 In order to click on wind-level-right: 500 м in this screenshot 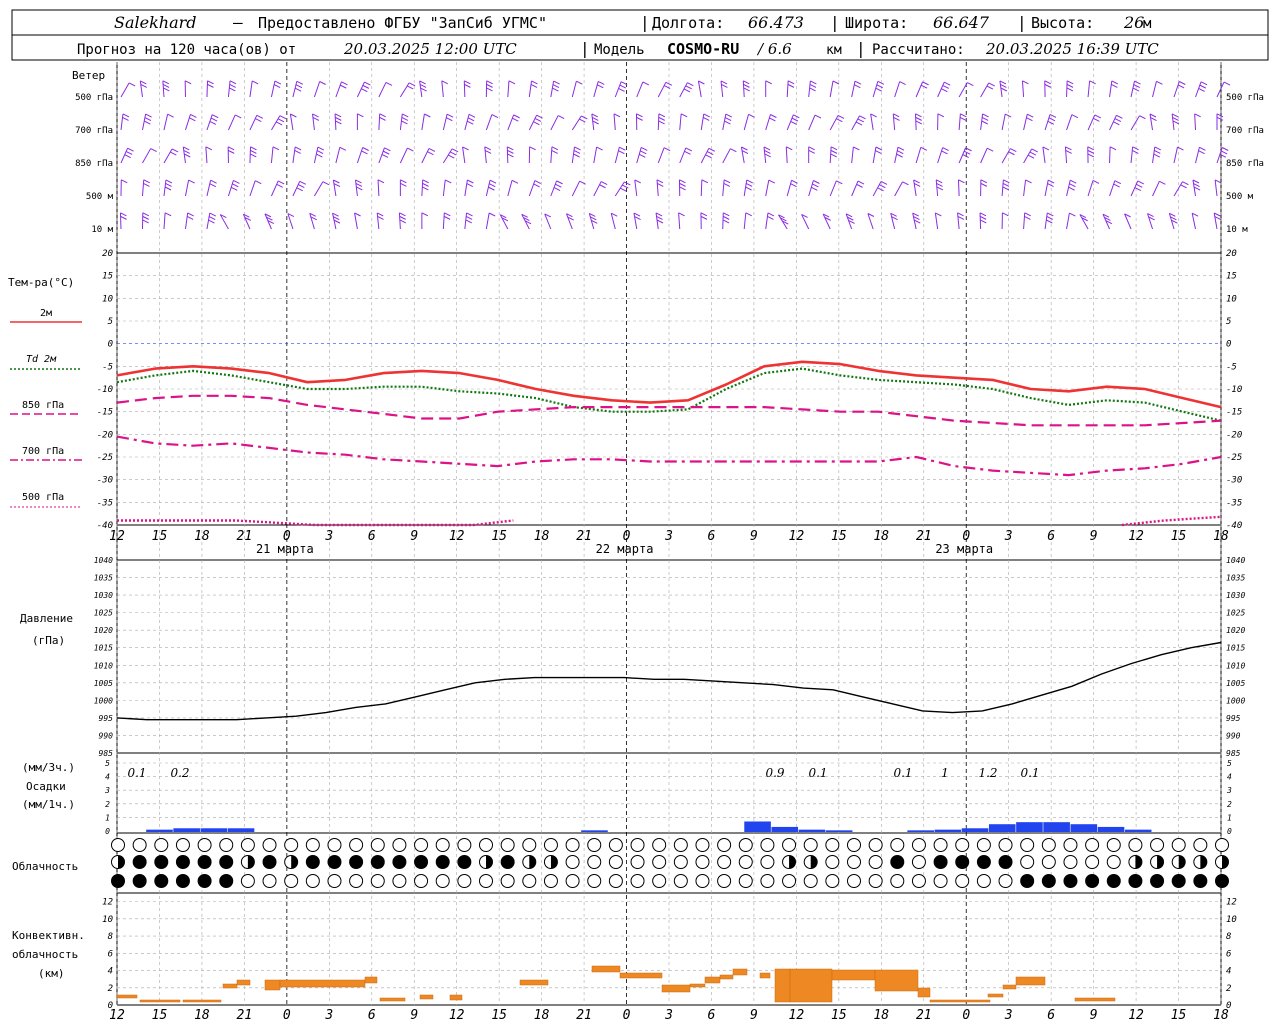, I will do `click(1240, 197)`.